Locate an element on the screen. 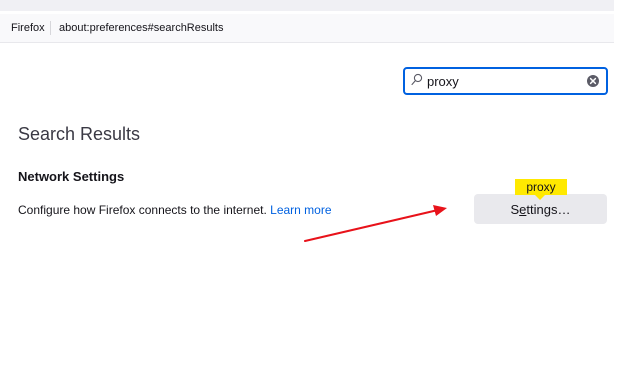 The width and height of the screenshot is (626, 369). url-text: about:preferences#searchResults is located at coordinates (141, 28).